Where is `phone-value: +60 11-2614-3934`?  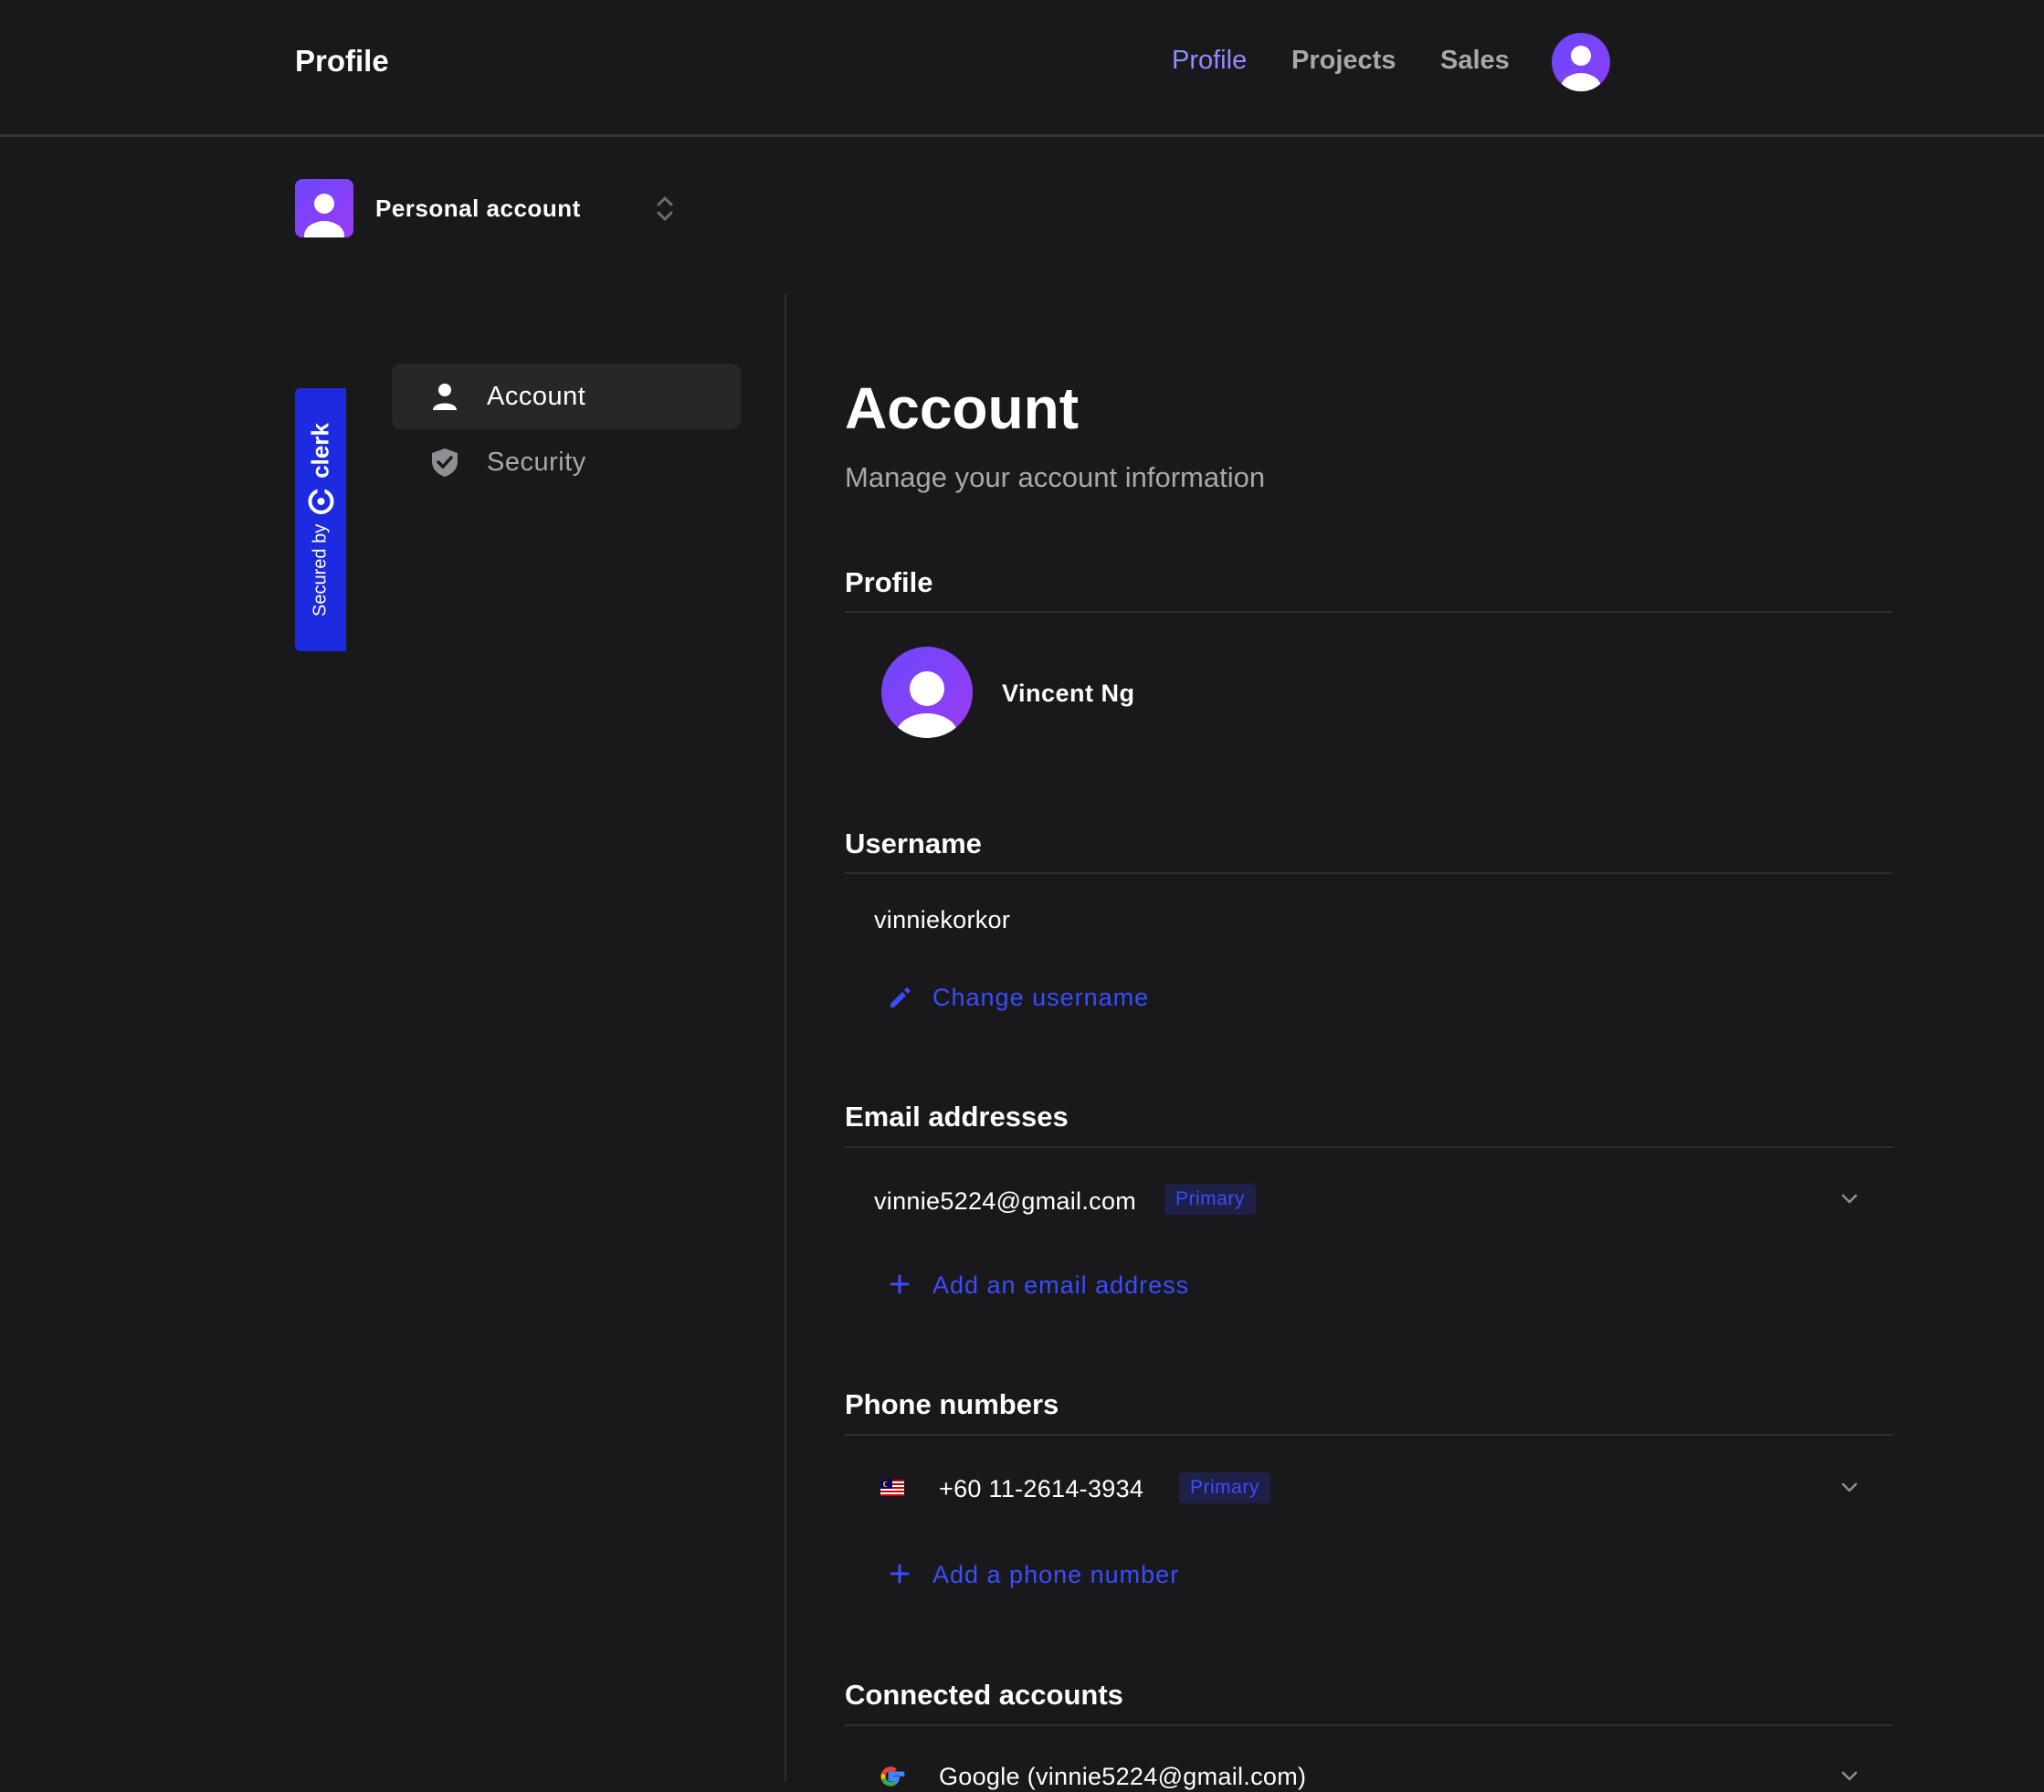
phone-value: +60 11-2614-3934 is located at coordinates (1041, 1489).